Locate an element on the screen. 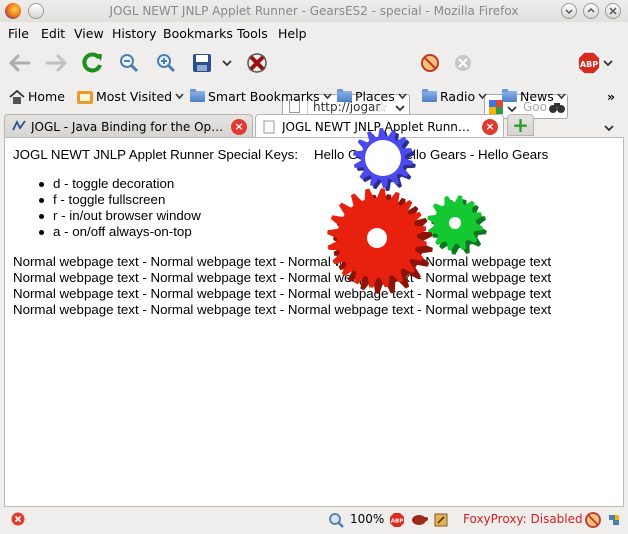  status-bar: 100% ABP FoxyProxy: Disabled is located at coordinates (314, 520).